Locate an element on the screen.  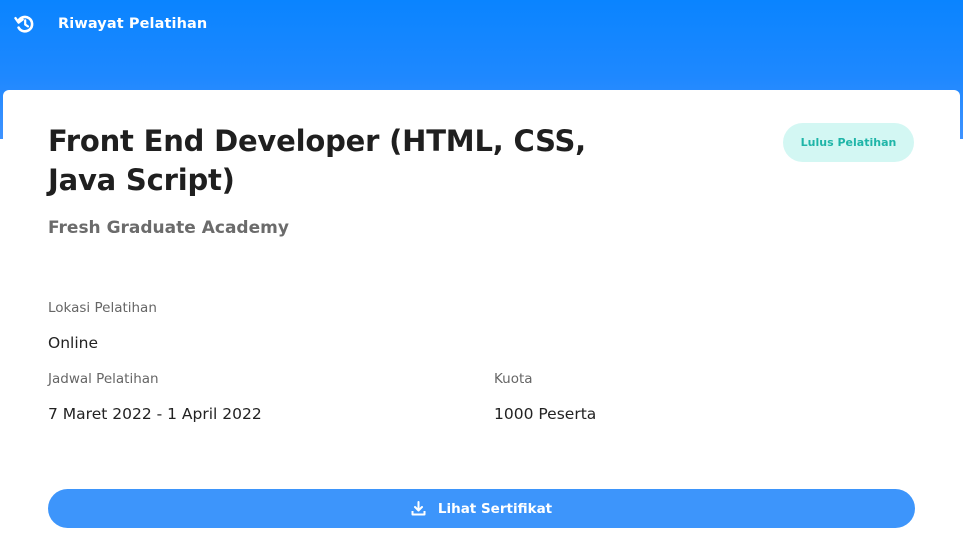
quota-value: 1000 Peserta is located at coordinates (545, 414).